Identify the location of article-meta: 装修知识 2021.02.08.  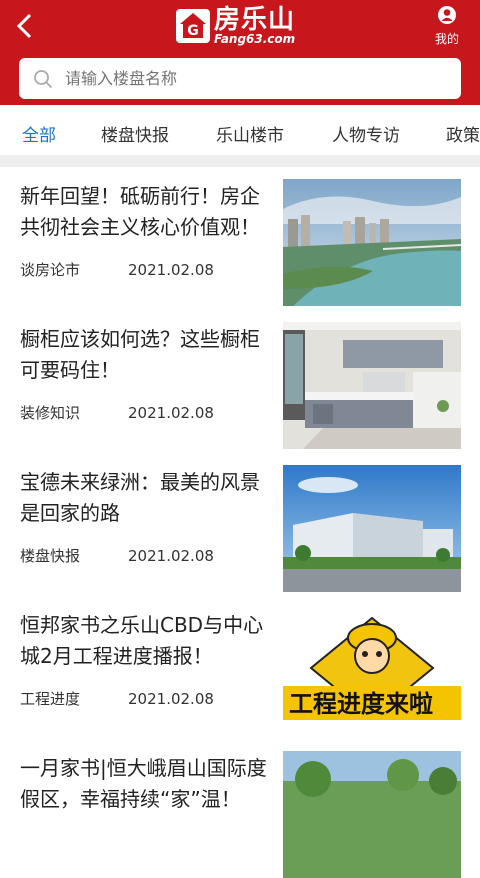
(117, 412).